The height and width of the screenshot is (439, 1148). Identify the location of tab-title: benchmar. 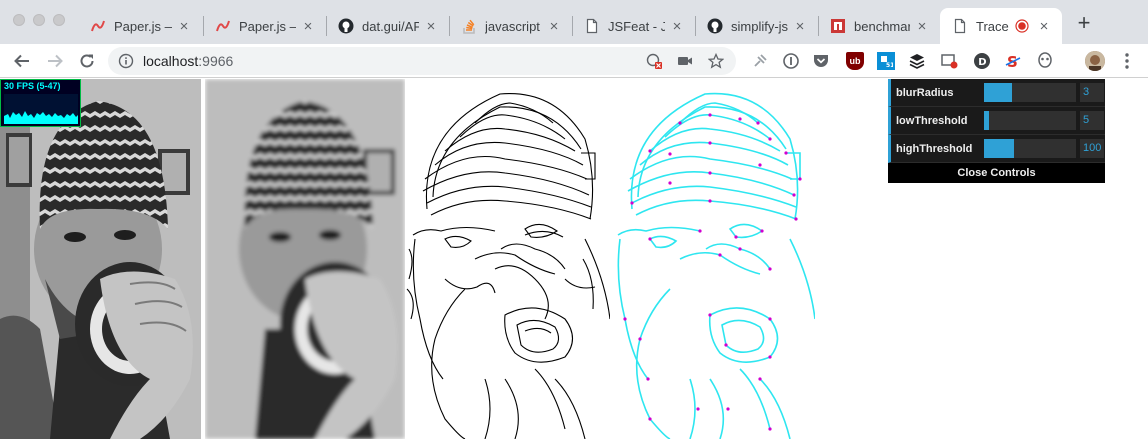
(882, 26).